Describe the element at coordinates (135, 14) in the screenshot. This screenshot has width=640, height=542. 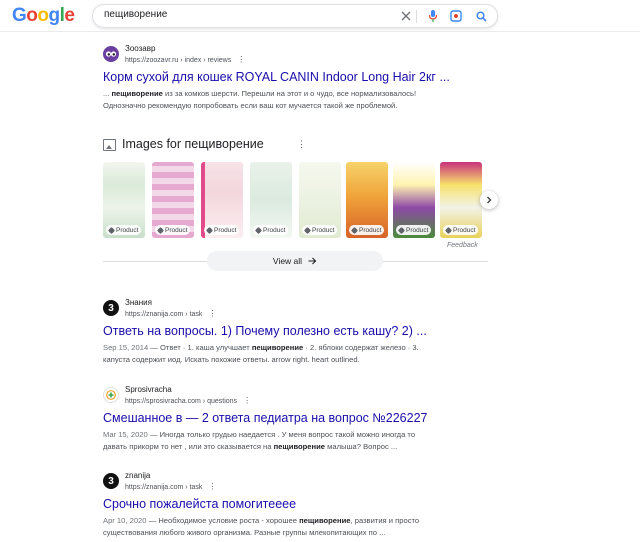
I see `search-input: пещиворение` at that location.